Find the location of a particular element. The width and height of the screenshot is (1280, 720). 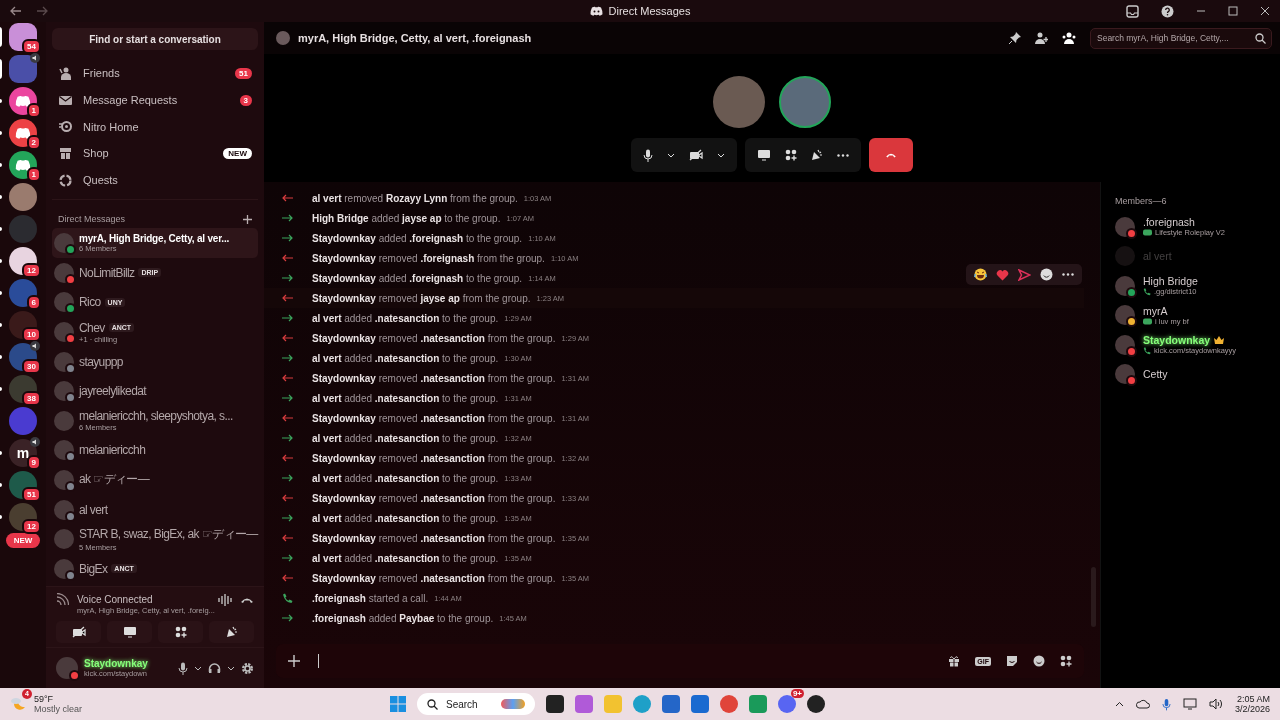

discord-logo-icon is located at coordinates (596, 11).